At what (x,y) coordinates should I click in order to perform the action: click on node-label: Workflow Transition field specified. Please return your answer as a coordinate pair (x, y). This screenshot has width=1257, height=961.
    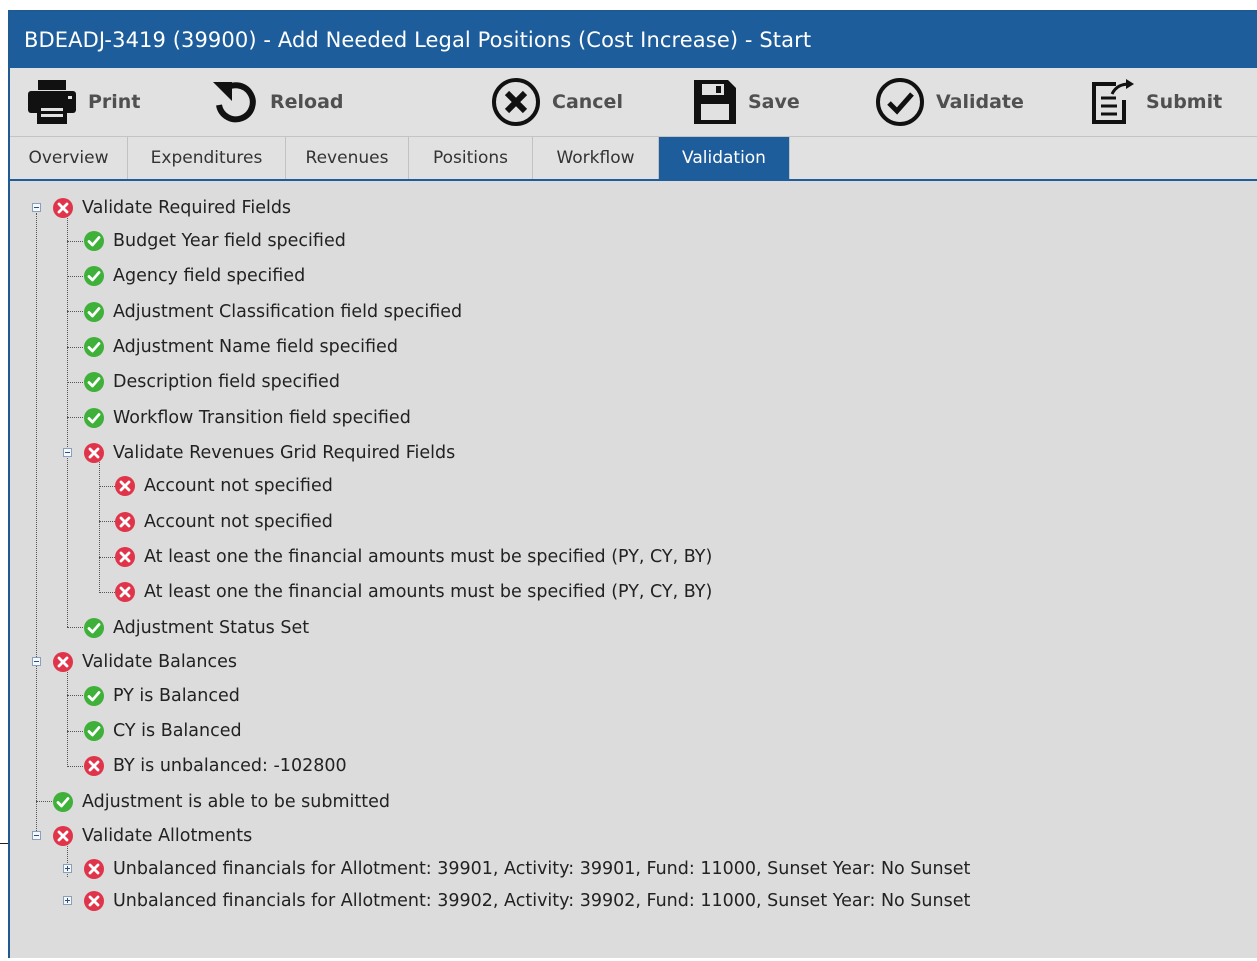
    Looking at the image, I should click on (262, 418).